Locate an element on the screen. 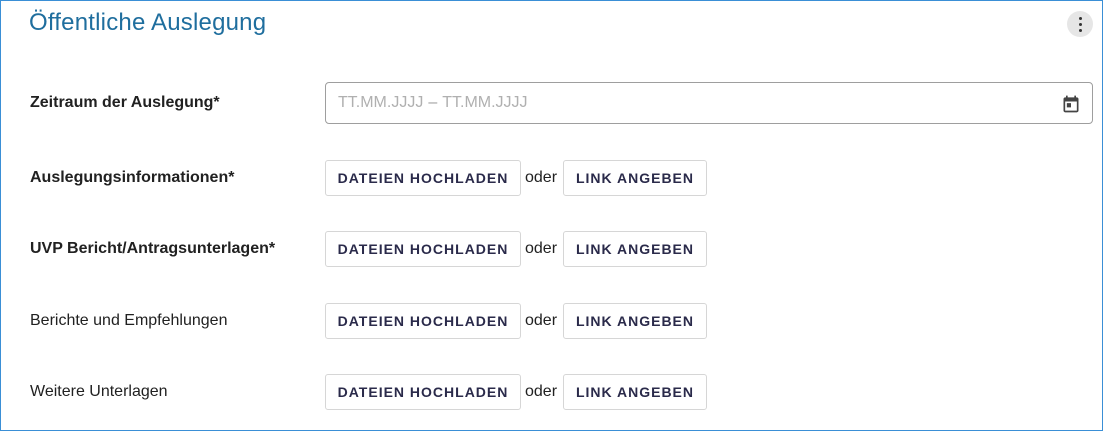  upload-row-label: Berichte und Empfehlungen is located at coordinates (129, 320).